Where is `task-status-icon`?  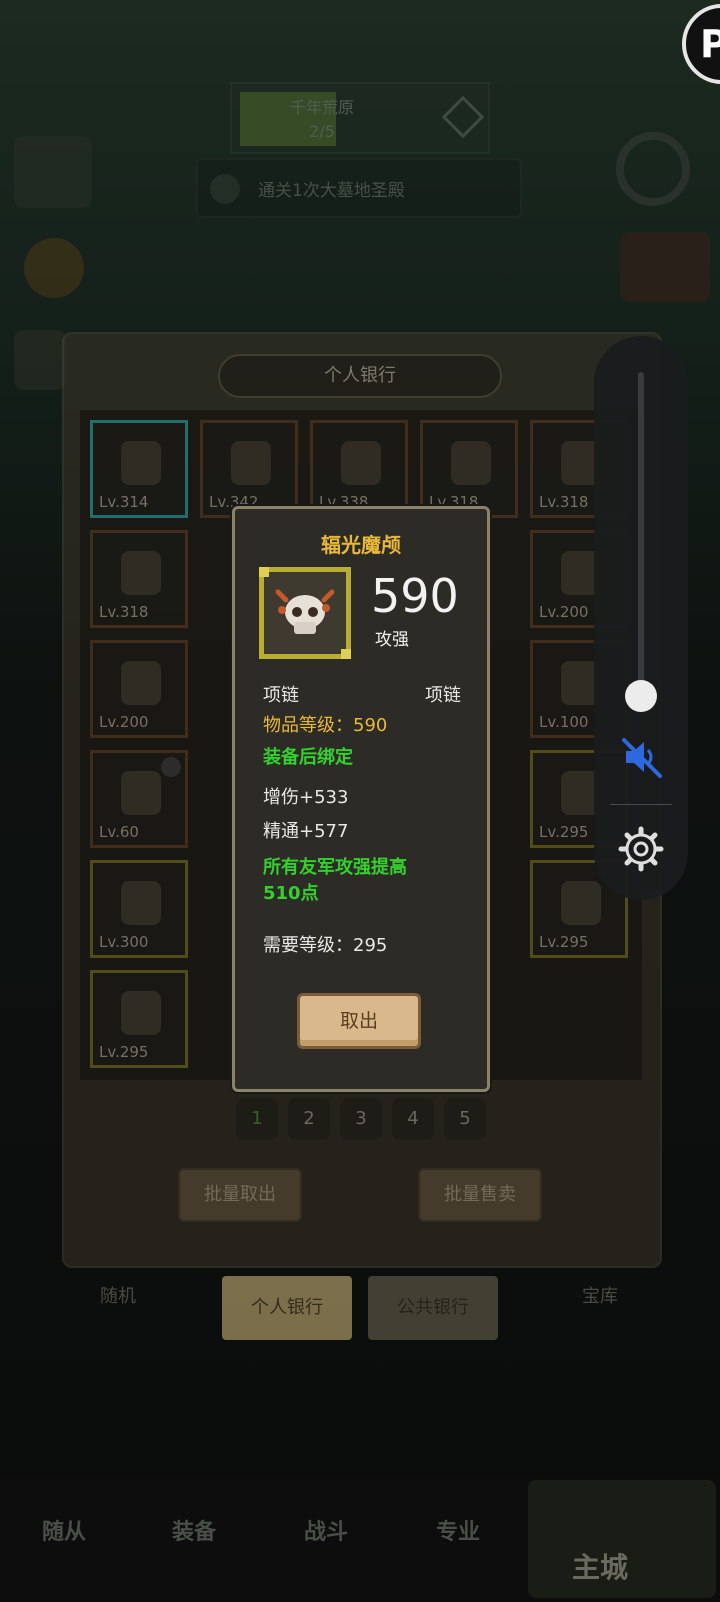
task-status-icon is located at coordinates (225, 189).